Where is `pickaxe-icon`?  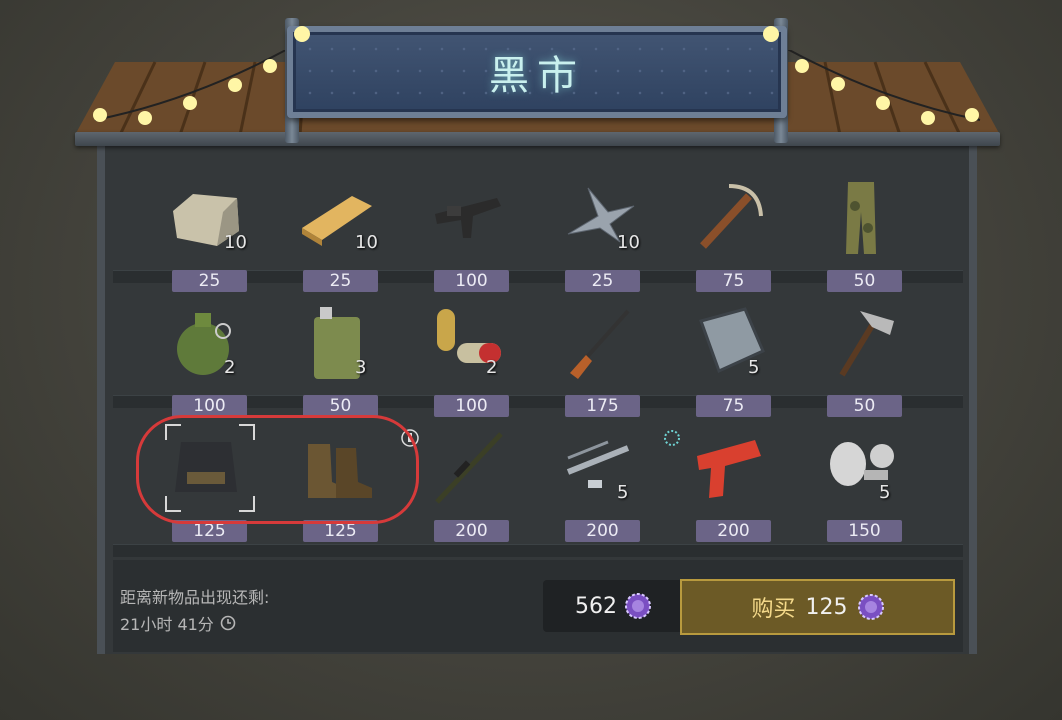
pickaxe-icon is located at coordinates (866, 344).